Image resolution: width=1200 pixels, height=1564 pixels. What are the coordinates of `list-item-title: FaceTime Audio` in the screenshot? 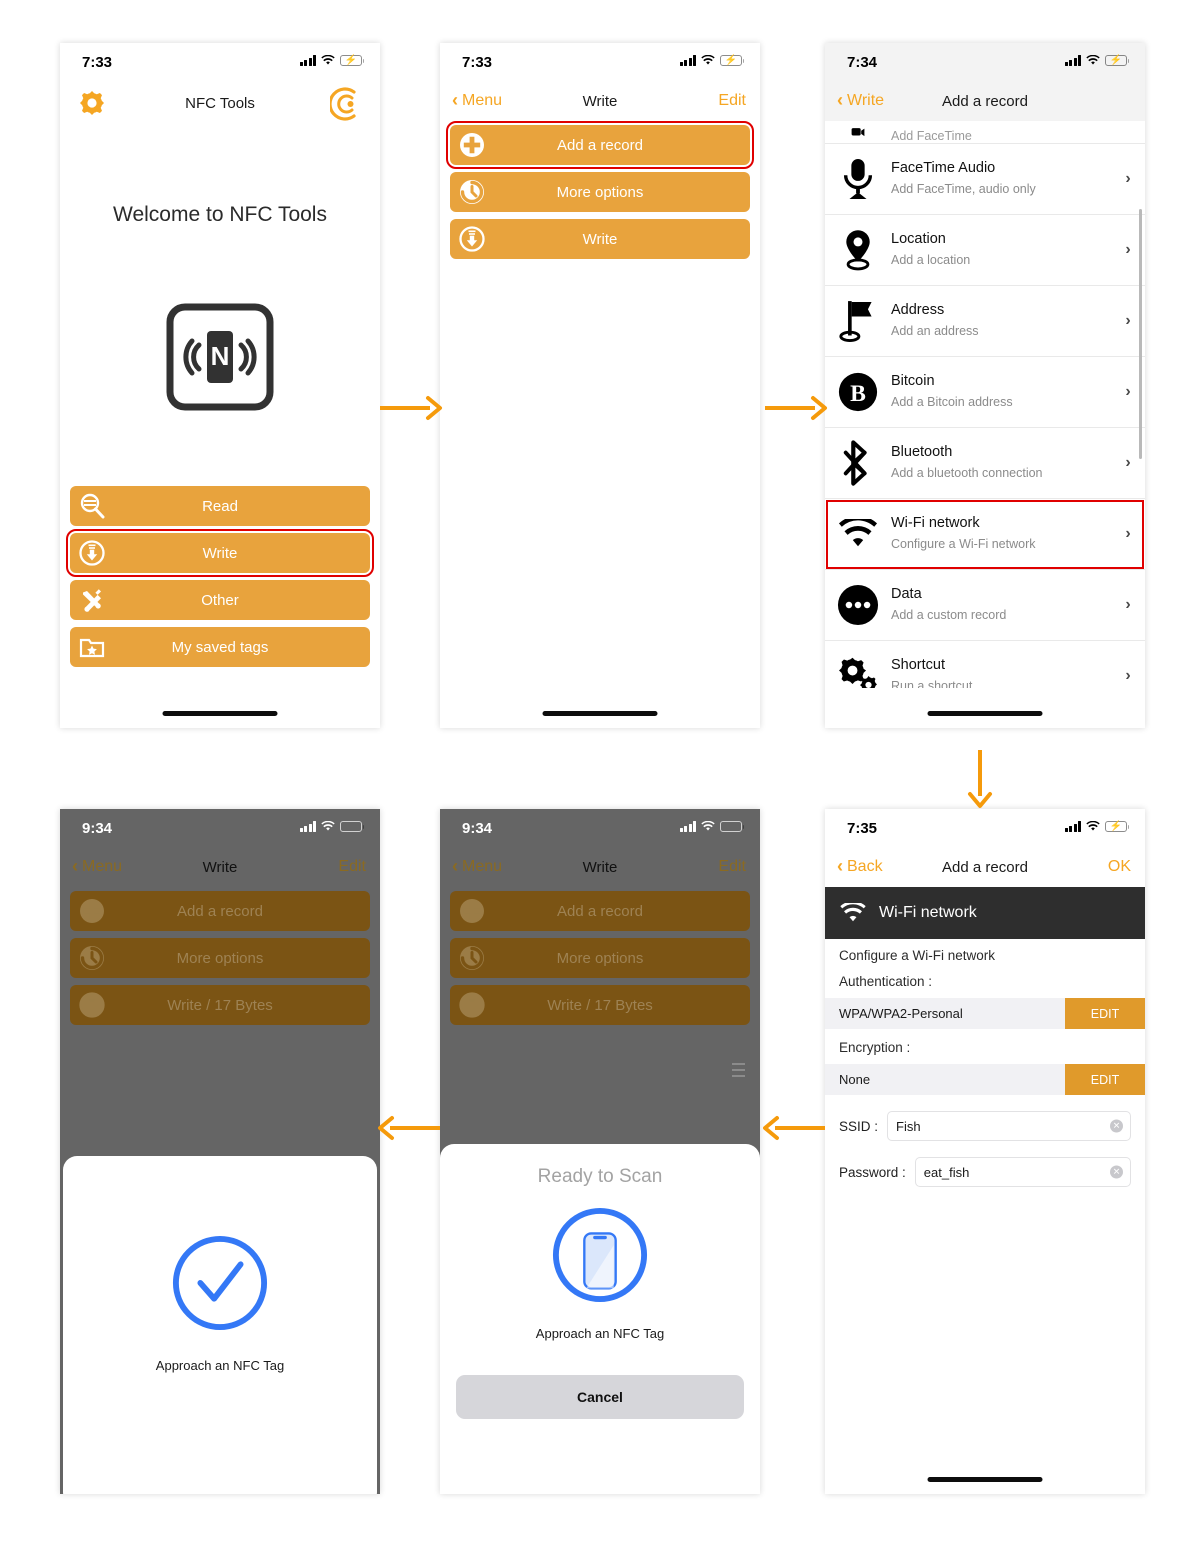 It's located at (943, 168).